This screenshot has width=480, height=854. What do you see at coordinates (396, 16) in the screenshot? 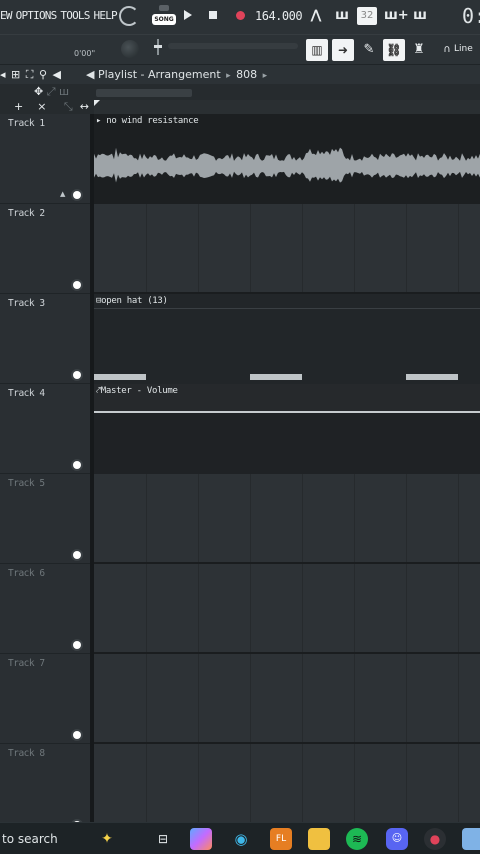
I see `step-edit-icon: ш+` at bounding box center [396, 16].